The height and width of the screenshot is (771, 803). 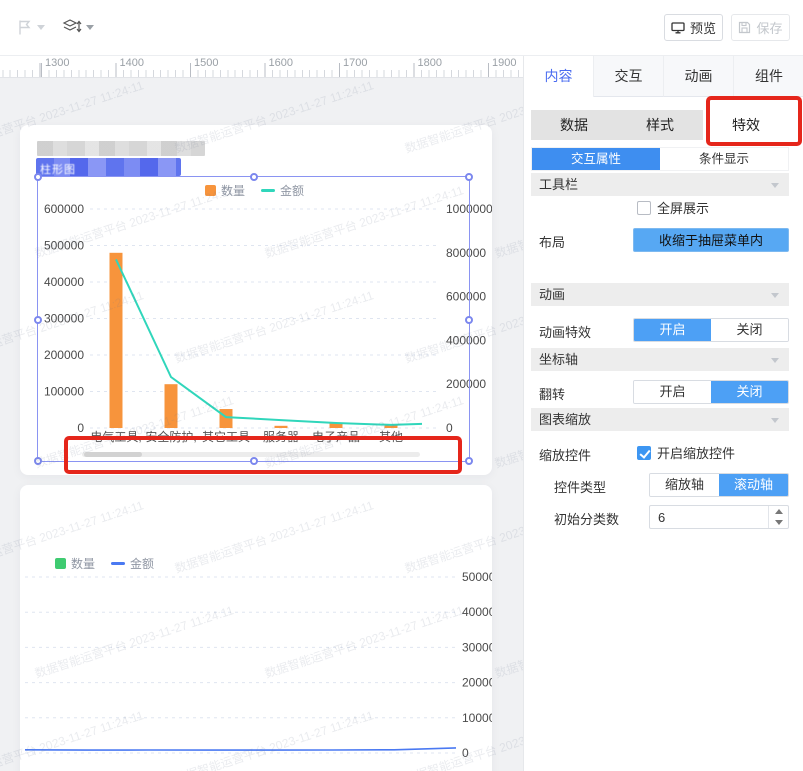 I want to click on gridlines, so click(x=240, y=665).